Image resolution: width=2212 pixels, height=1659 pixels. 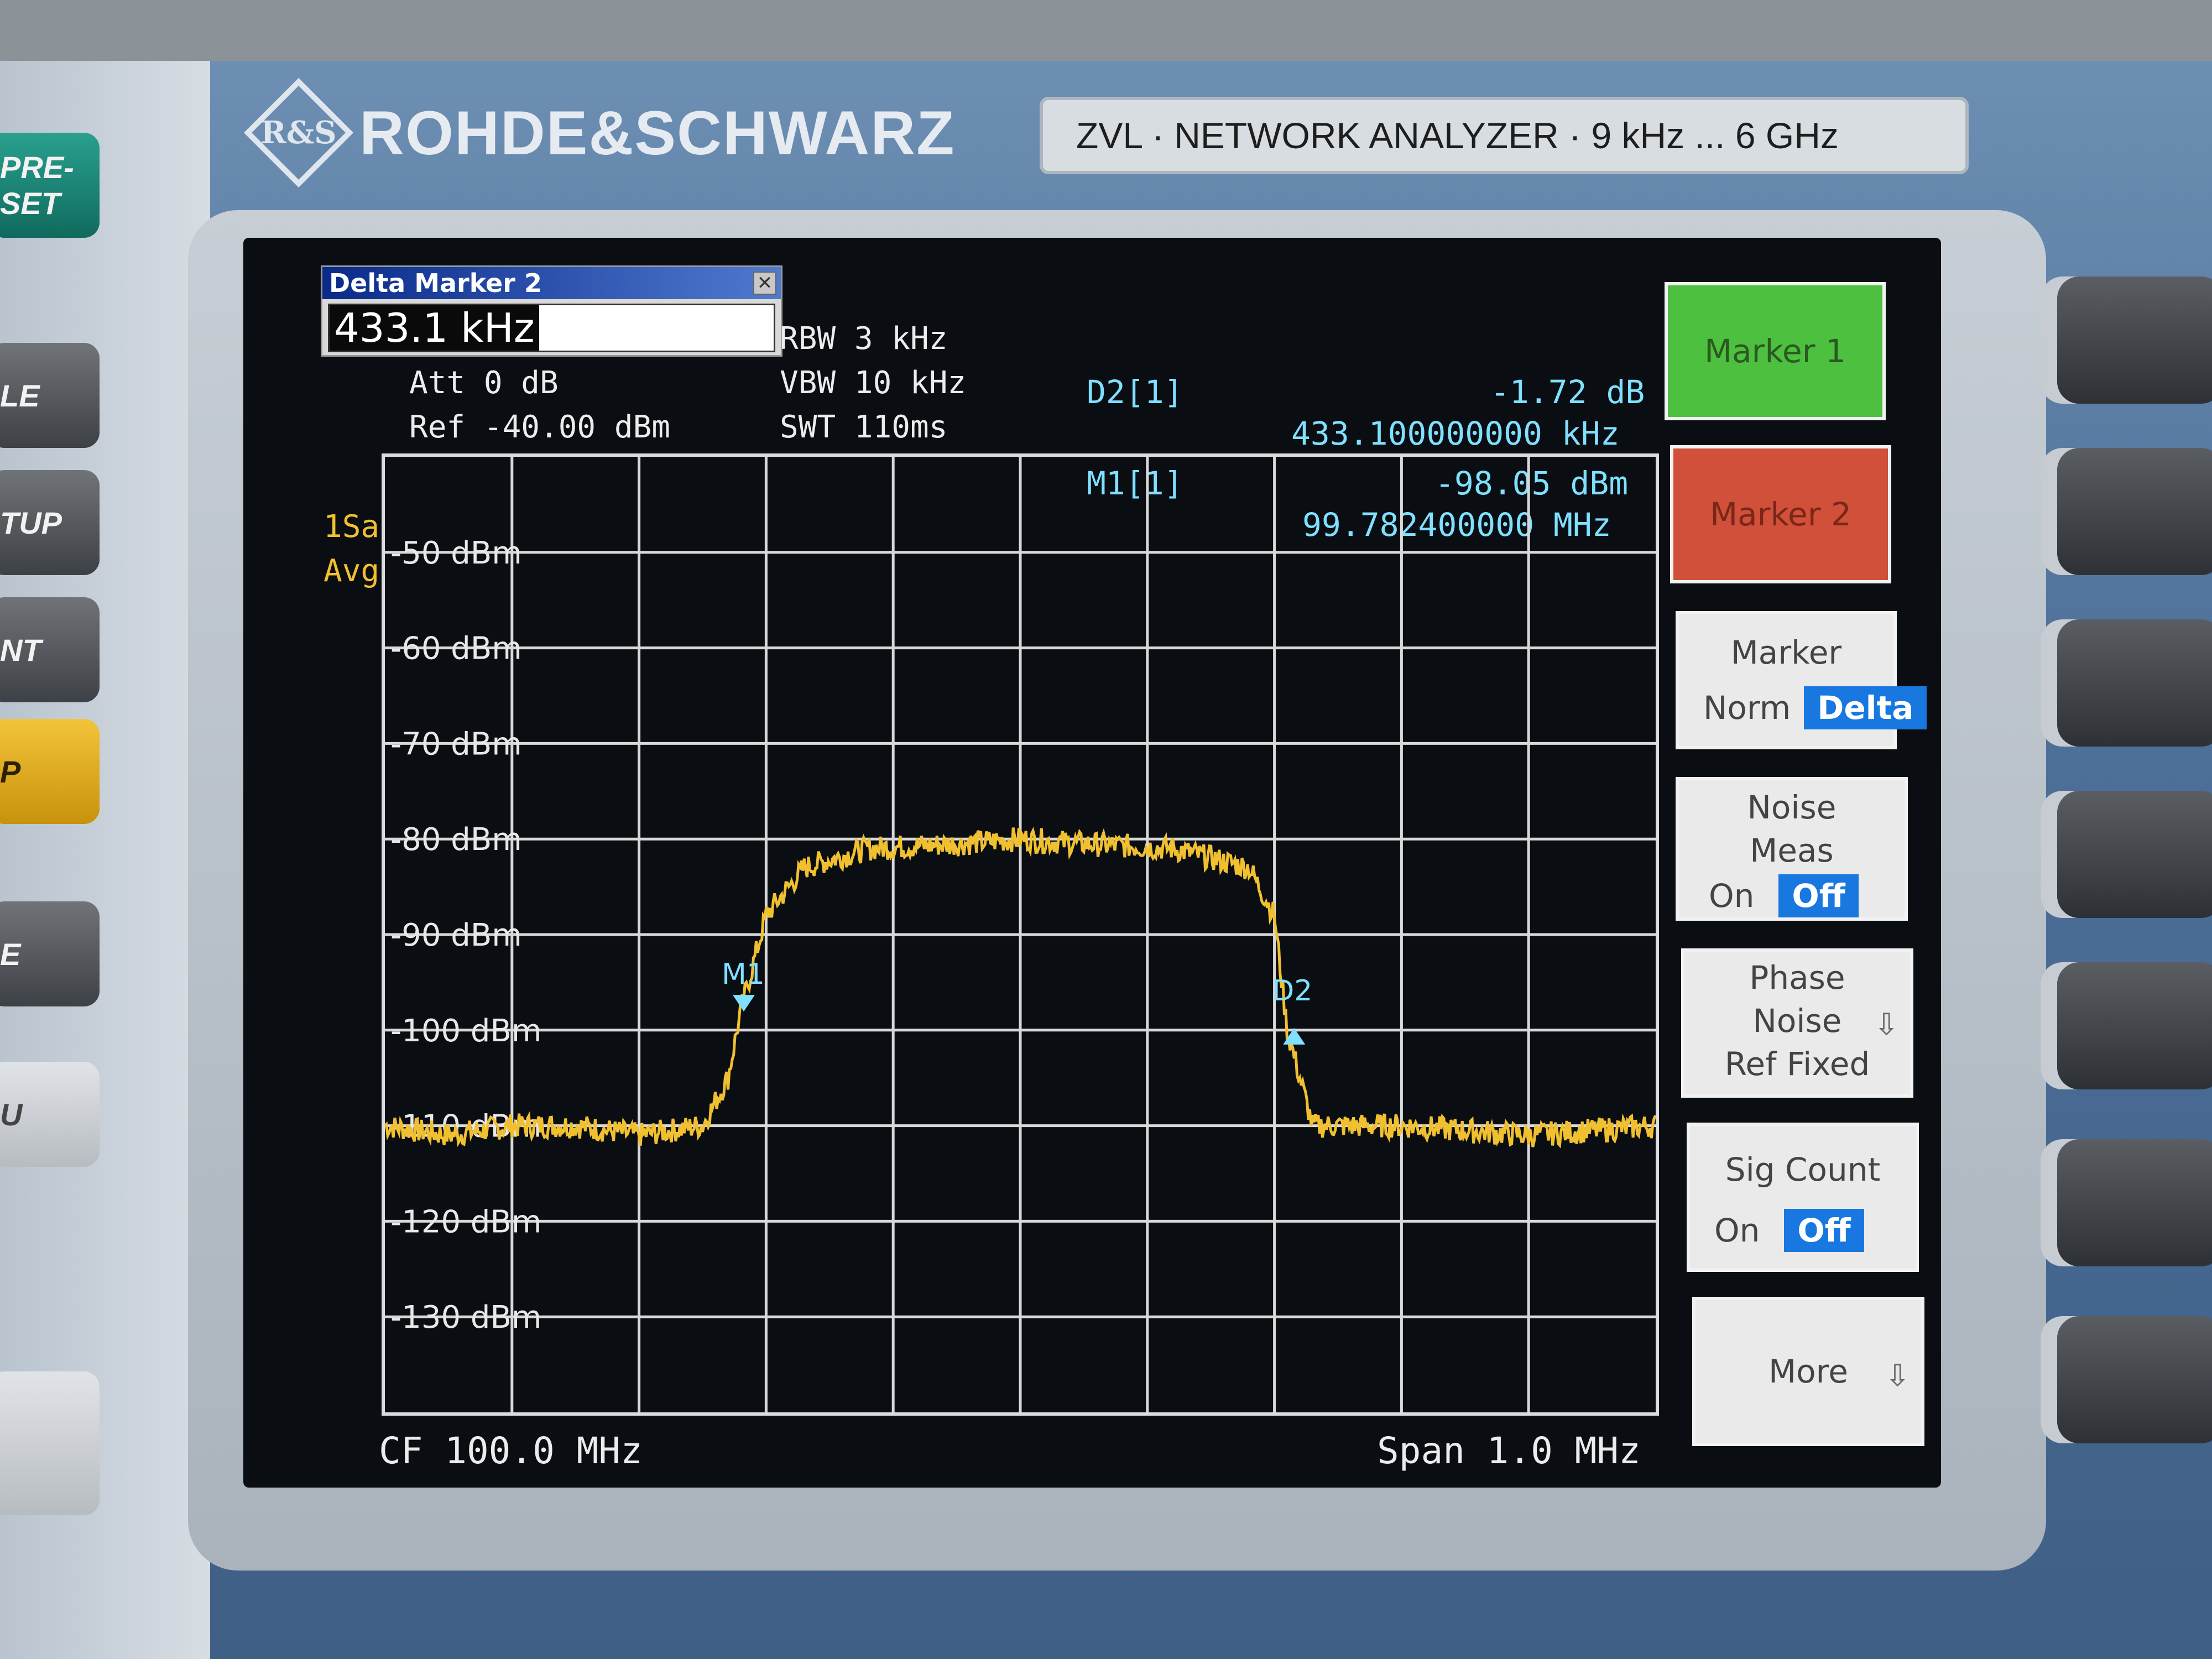 What do you see at coordinates (11, 954) in the screenshot?
I see `hardware-key-label: E` at bounding box center [11, 954].